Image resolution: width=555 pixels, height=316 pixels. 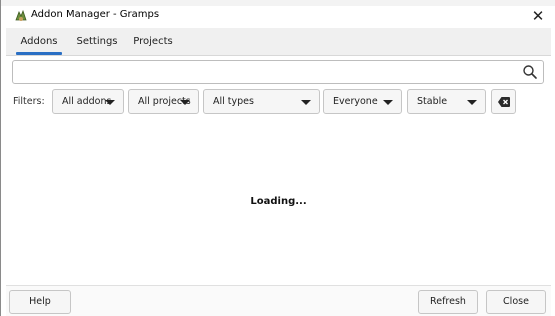 What do you see at coordinates (29, 101) in the screenshot?
I see `filters-label: Filters:` at bounding box center [29, 101].